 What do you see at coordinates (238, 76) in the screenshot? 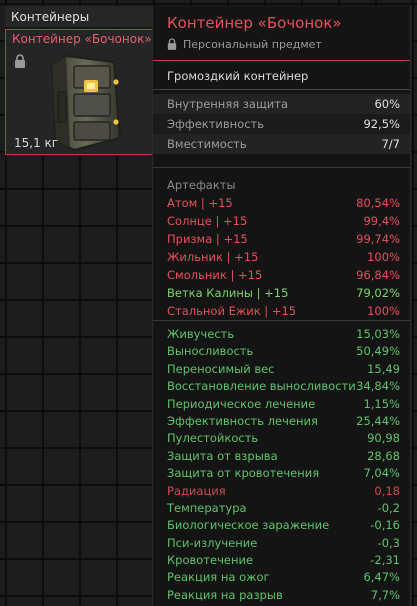
I see `item-type-text: Громоздкий контейнер` at bounding box center [238, 76].